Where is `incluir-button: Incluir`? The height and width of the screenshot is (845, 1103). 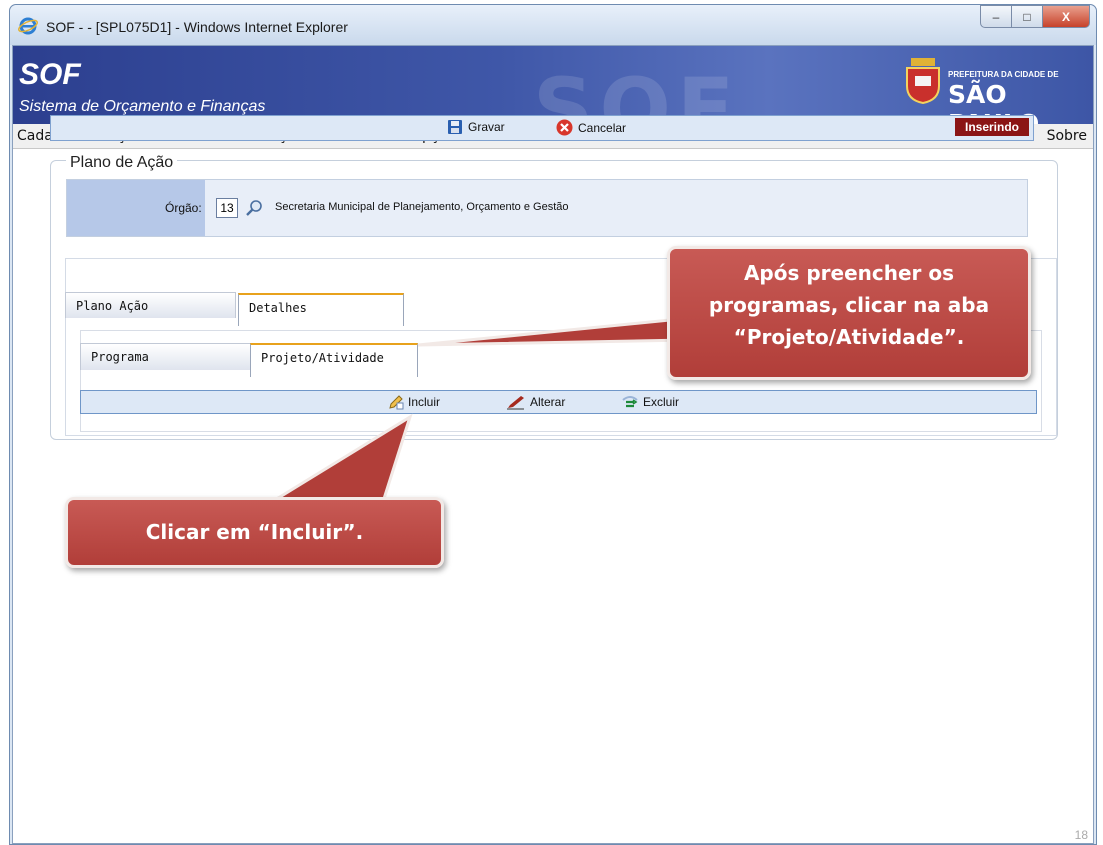
incluir-button: Incluir is located at coordinates (414, 402).